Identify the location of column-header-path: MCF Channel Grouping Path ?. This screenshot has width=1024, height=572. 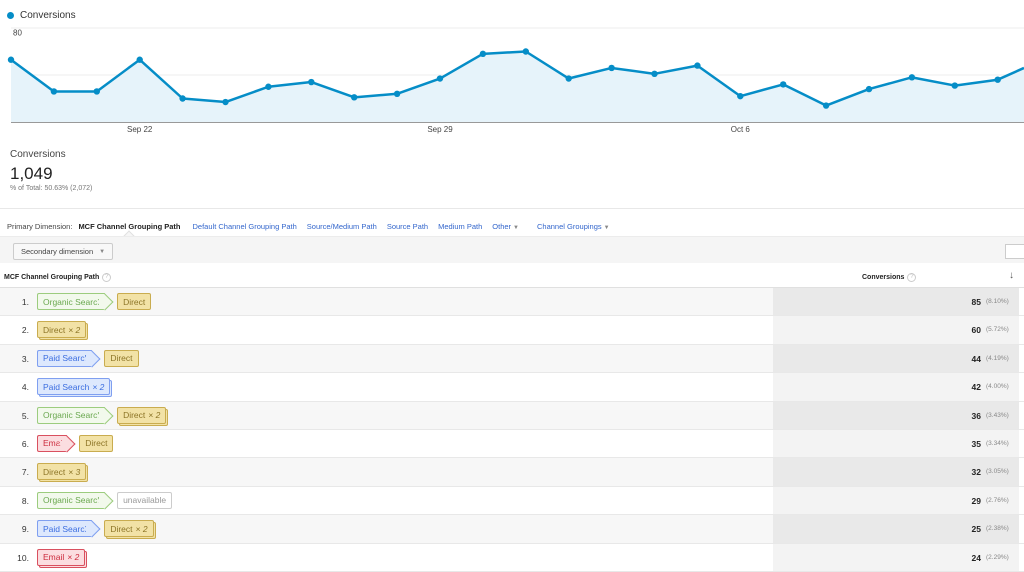
(58, 277).